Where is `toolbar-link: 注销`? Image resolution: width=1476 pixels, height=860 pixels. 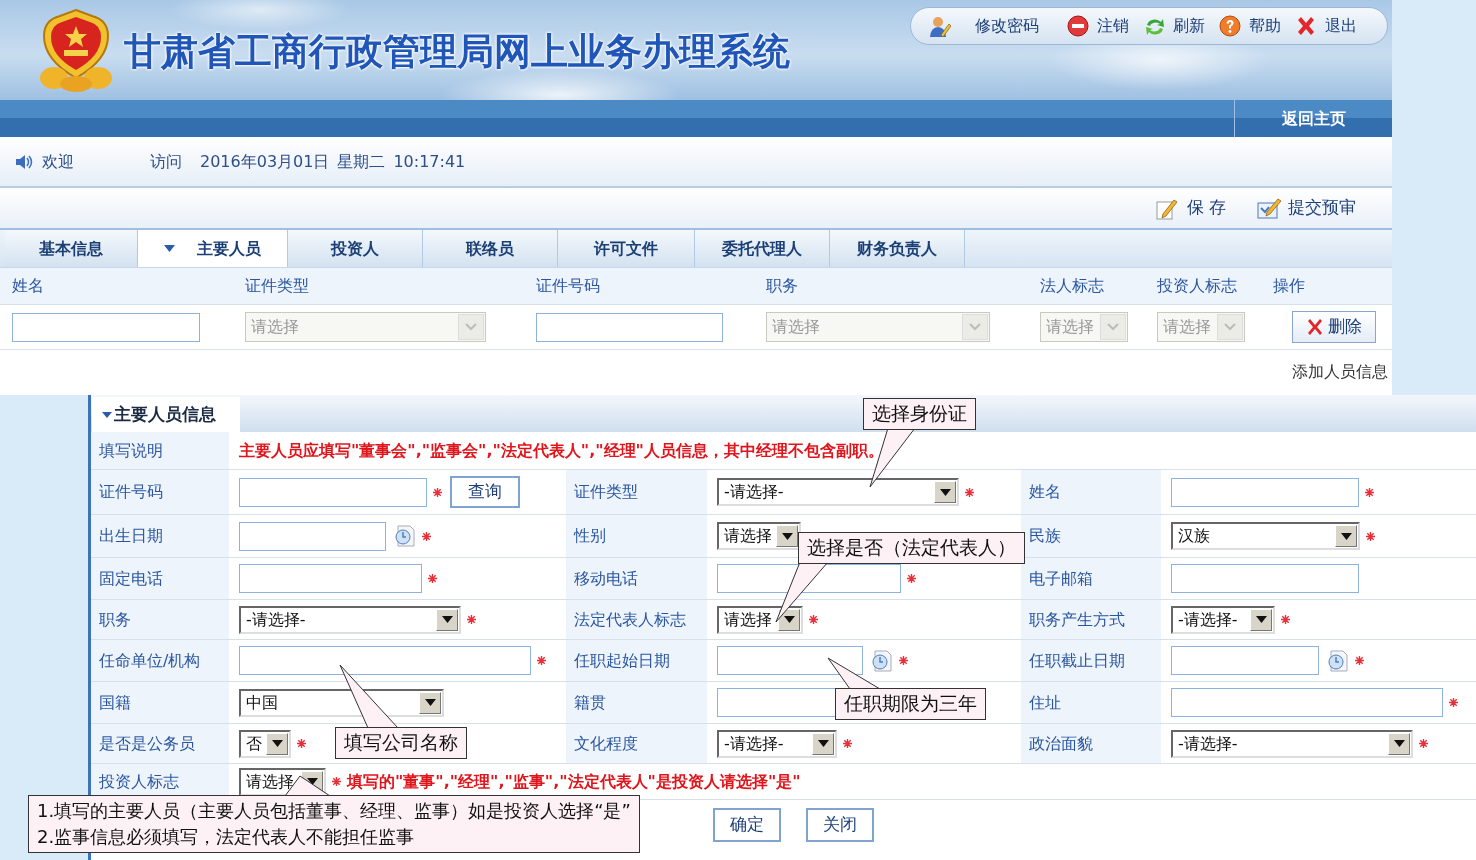 toolbar-link: 注销 is located at coordinates (1098, 26).